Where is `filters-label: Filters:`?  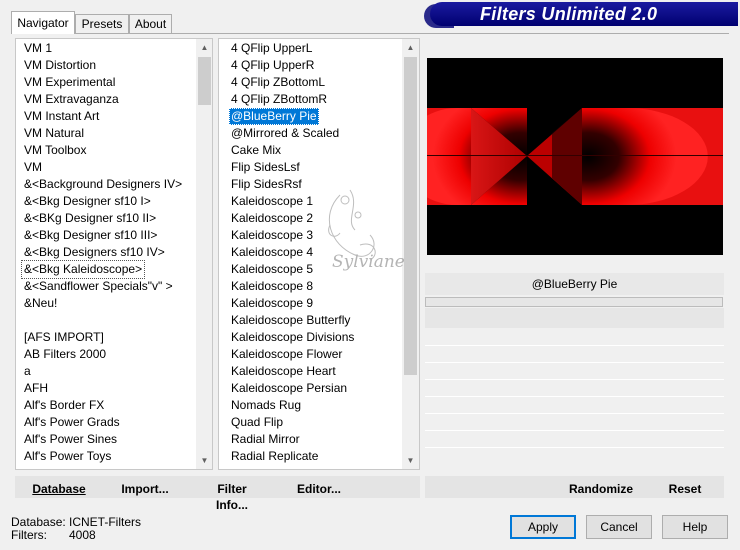 filters-label: Filters: is located at coordinates (29, 535).